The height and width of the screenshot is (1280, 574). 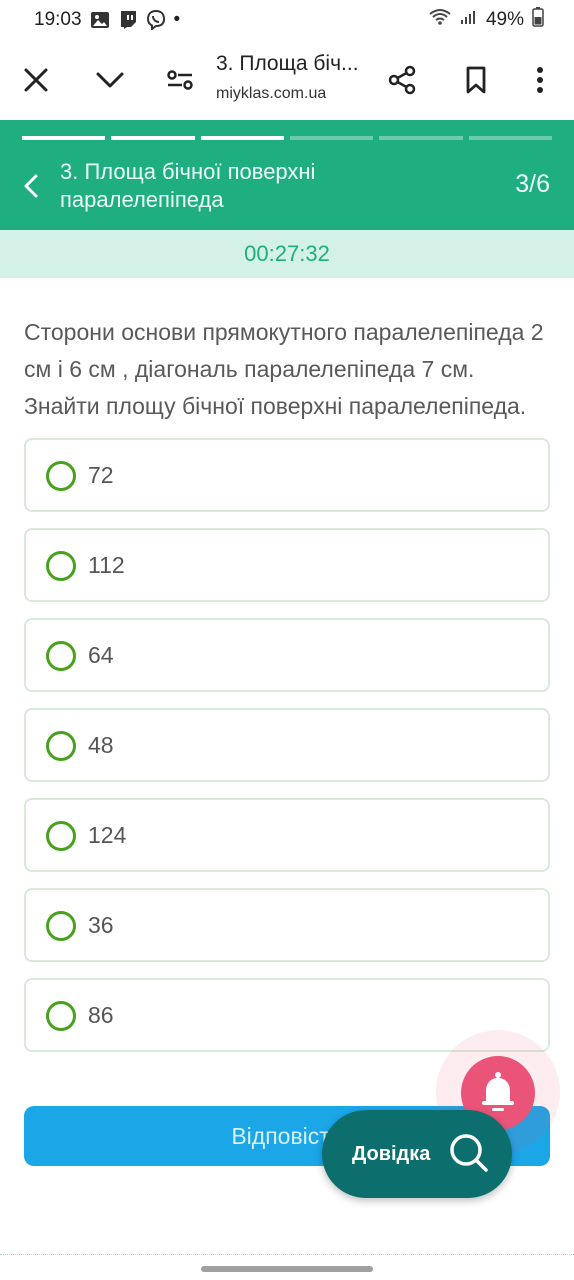 What do you see at coordinates (469, 20) in the screenshot?
I see `signal-icon` at bounding box center [469, 20].